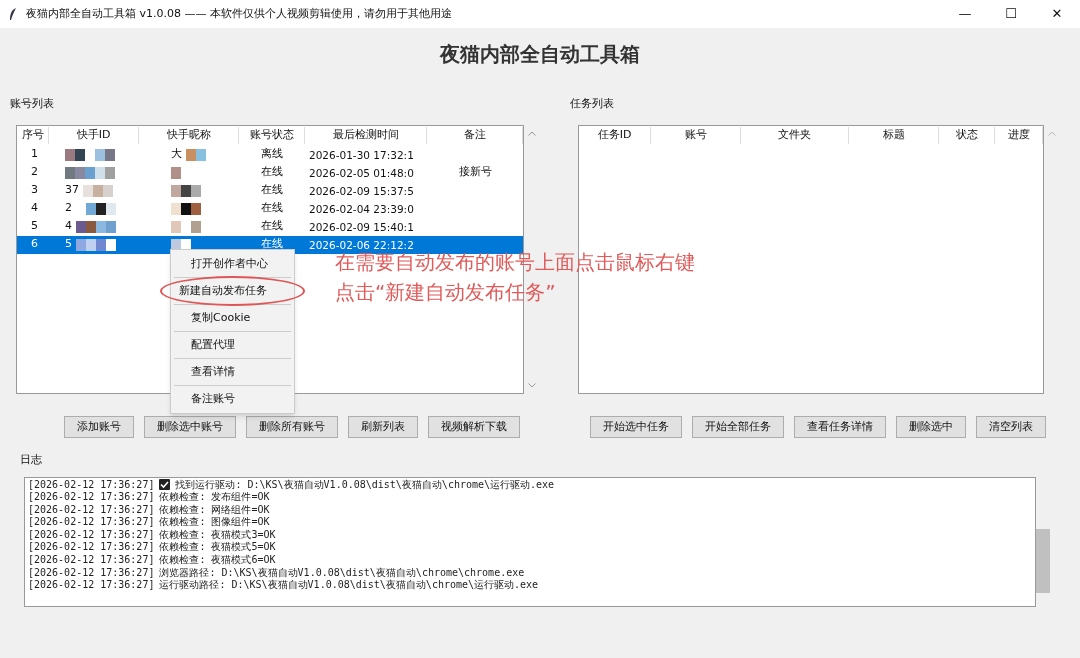 The image size is (1080, 658). Describe the element at coordinates (13, 14) in the screenshot. I see `feather-icon` at that location.